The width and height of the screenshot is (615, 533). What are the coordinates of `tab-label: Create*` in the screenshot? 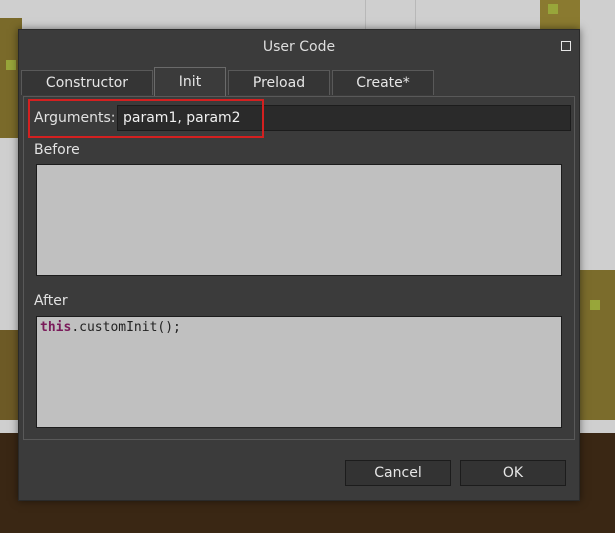 It's located at (383, 83).